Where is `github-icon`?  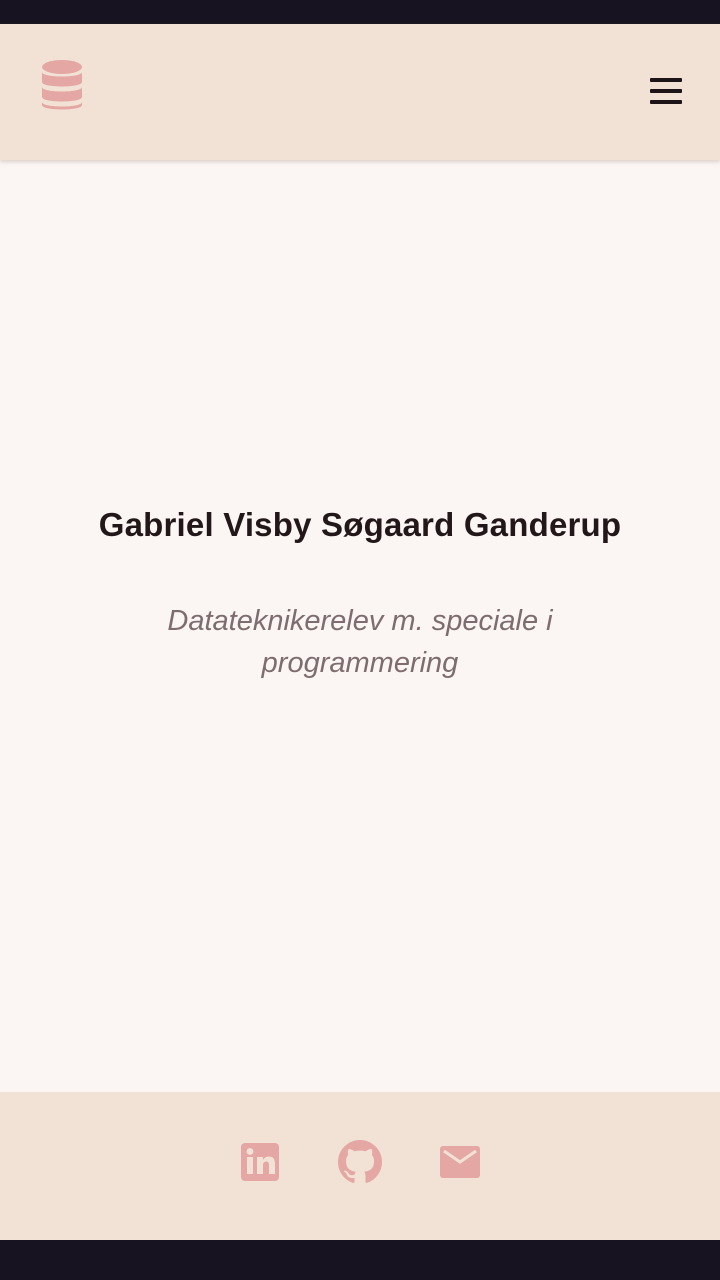 github-icon is located at coordinates (360, 1161).